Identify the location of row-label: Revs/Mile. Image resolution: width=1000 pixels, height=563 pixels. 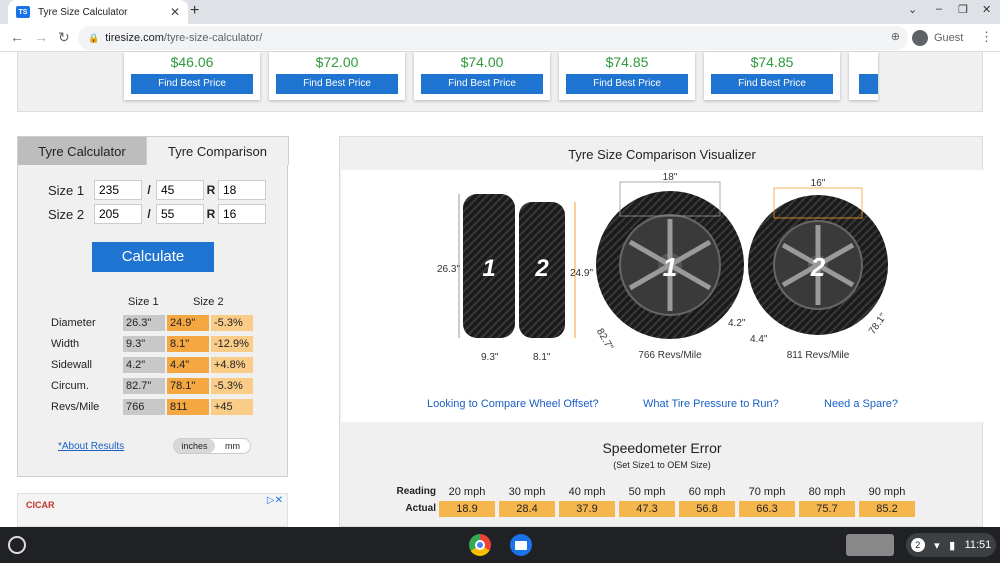
(75, 407).